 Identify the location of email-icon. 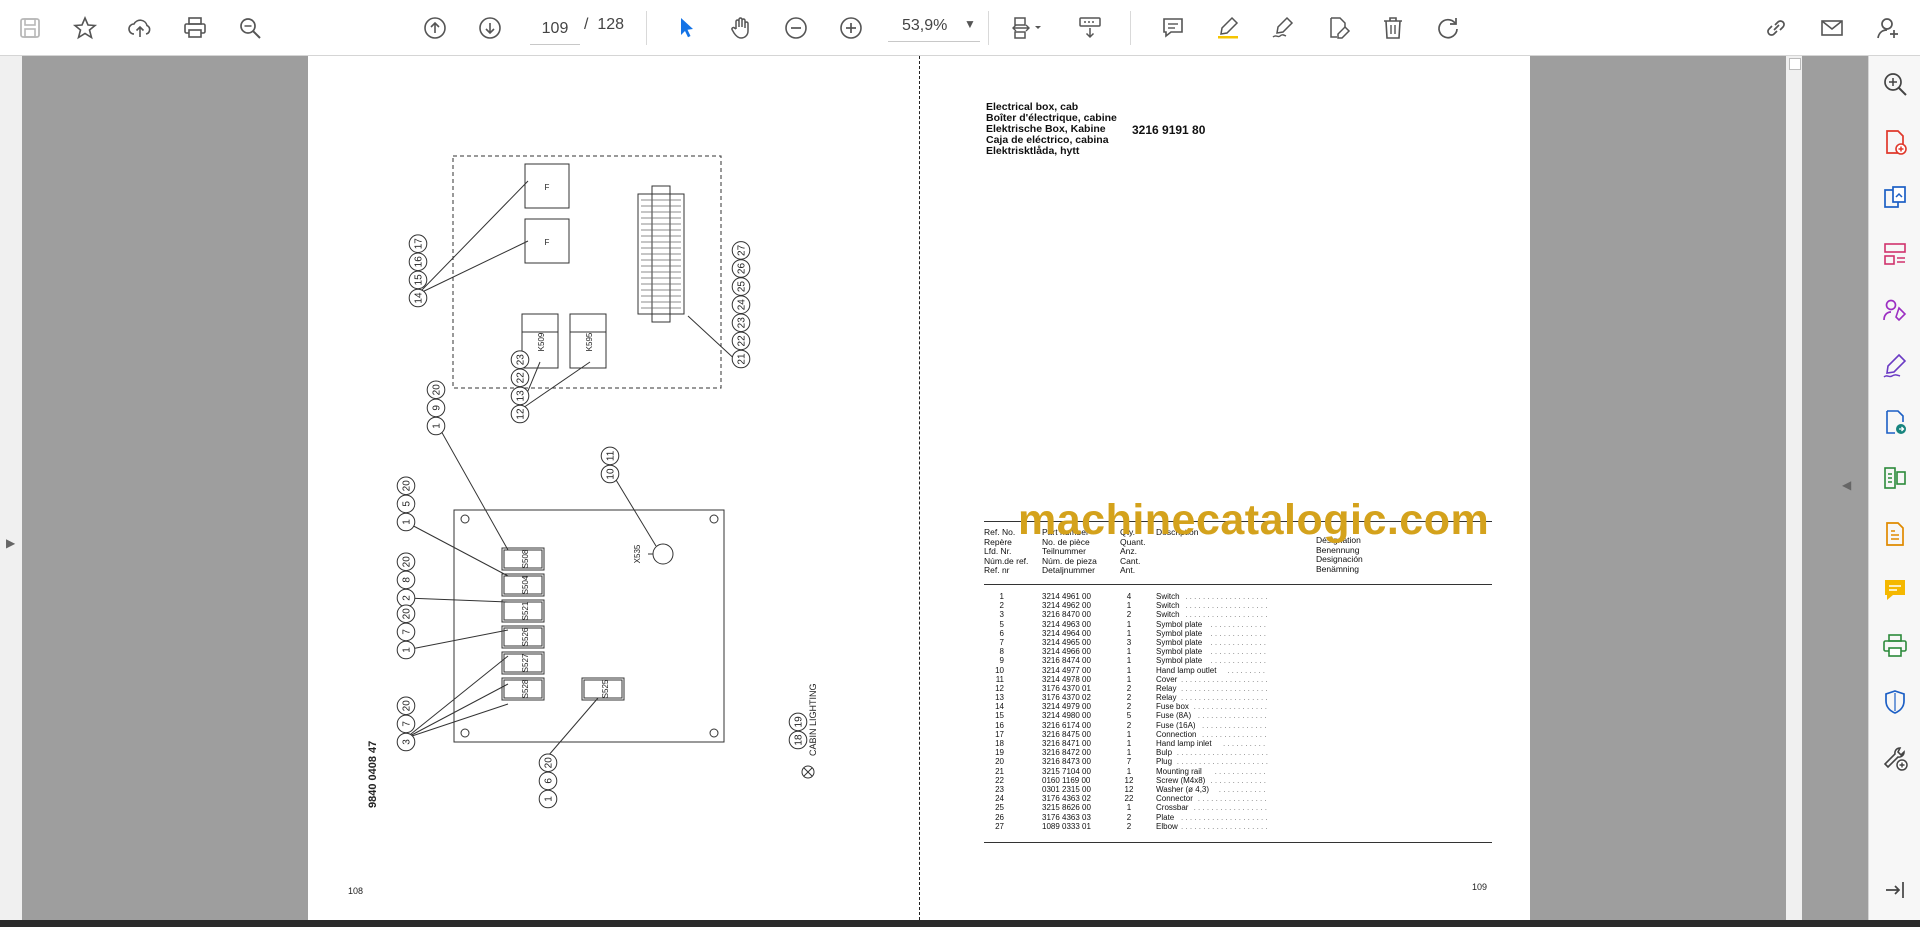
(1832, 28).